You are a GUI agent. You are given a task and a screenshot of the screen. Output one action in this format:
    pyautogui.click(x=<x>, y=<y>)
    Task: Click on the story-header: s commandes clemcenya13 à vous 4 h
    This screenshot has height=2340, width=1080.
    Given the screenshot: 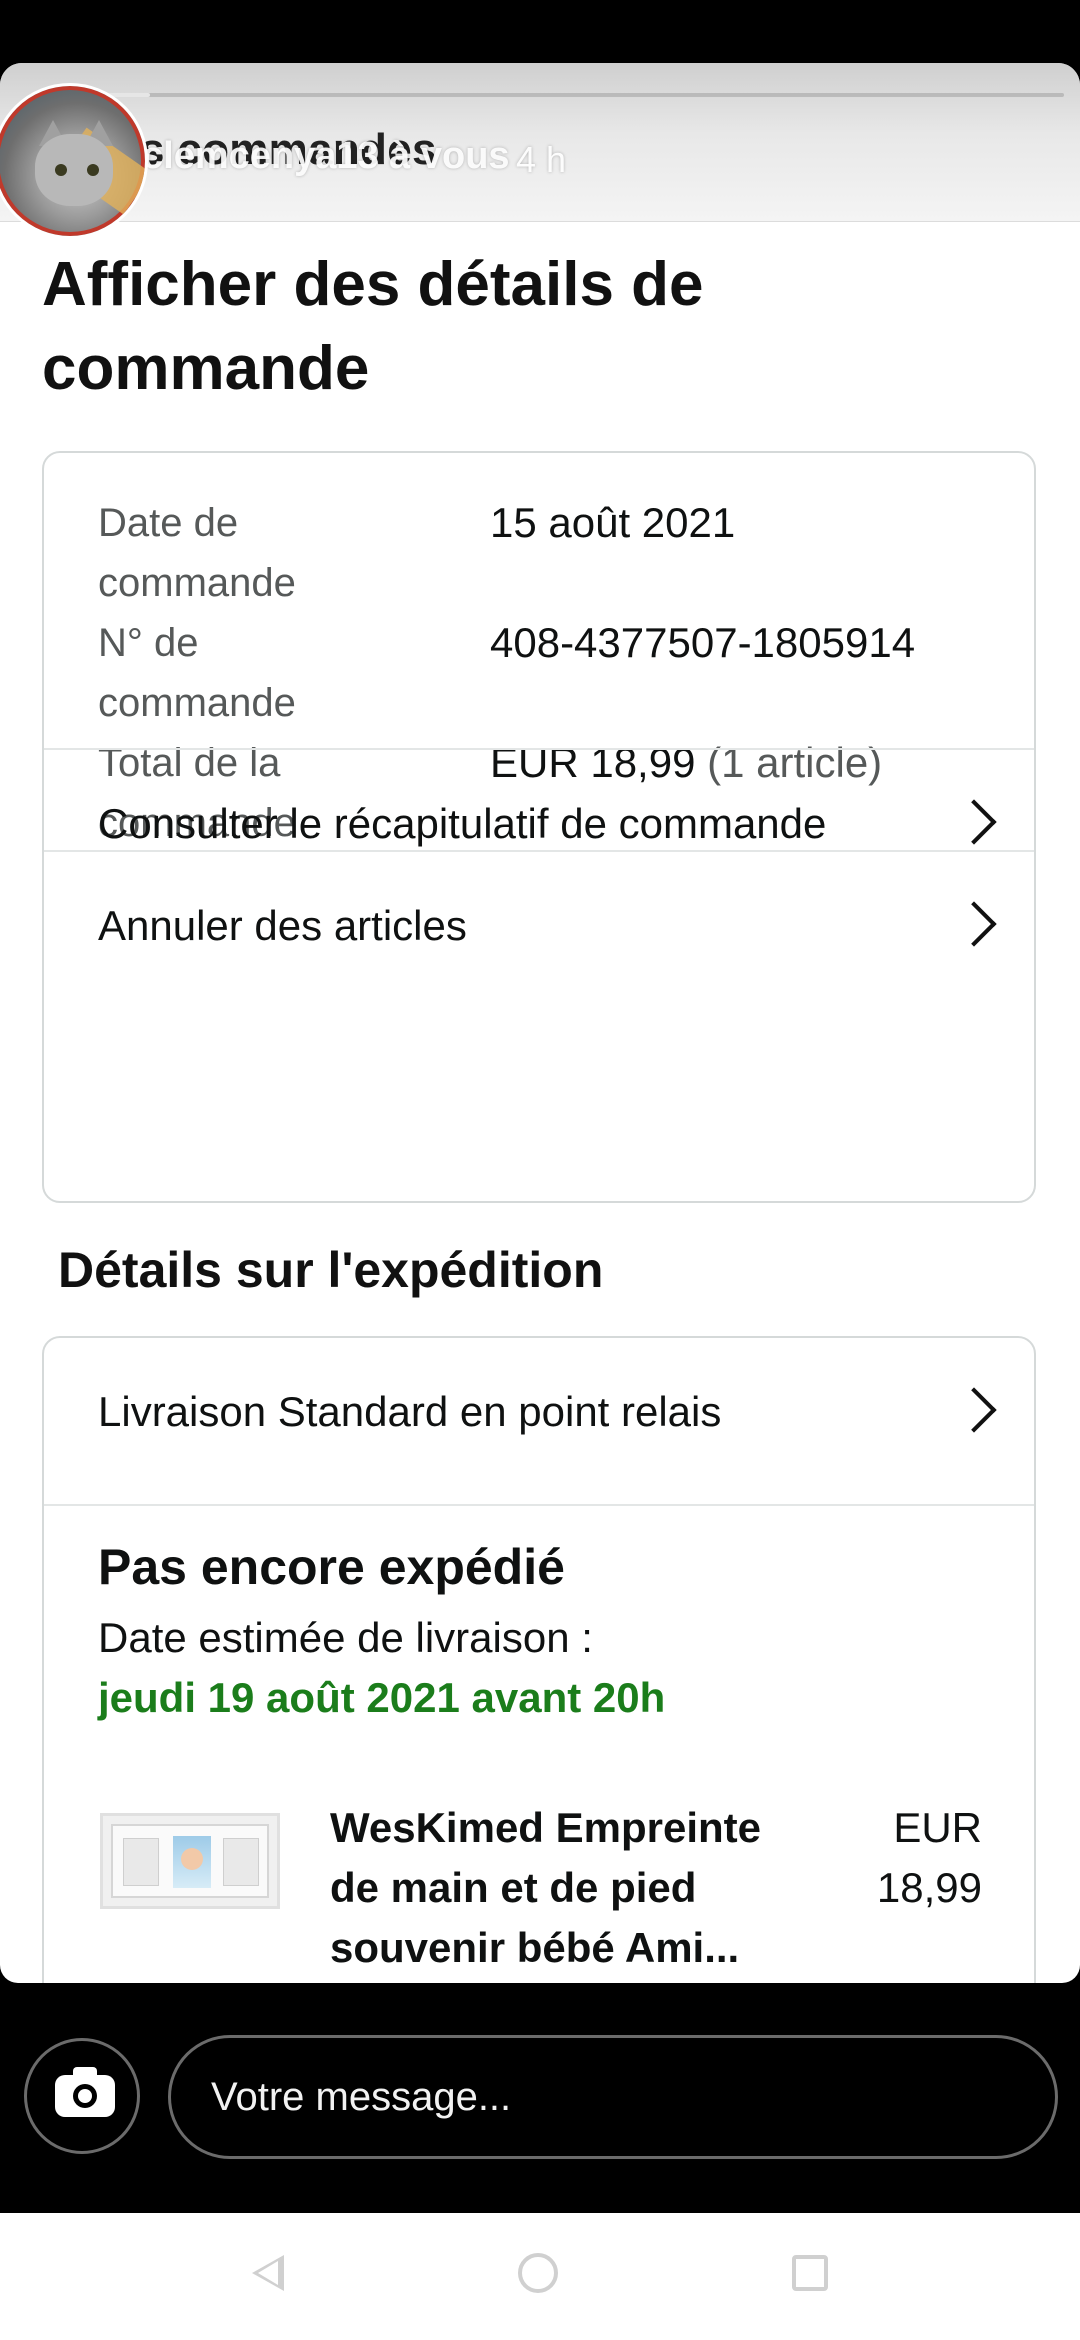 What is the action you would take?
    pyautogui.click(x=540, y=151)
    